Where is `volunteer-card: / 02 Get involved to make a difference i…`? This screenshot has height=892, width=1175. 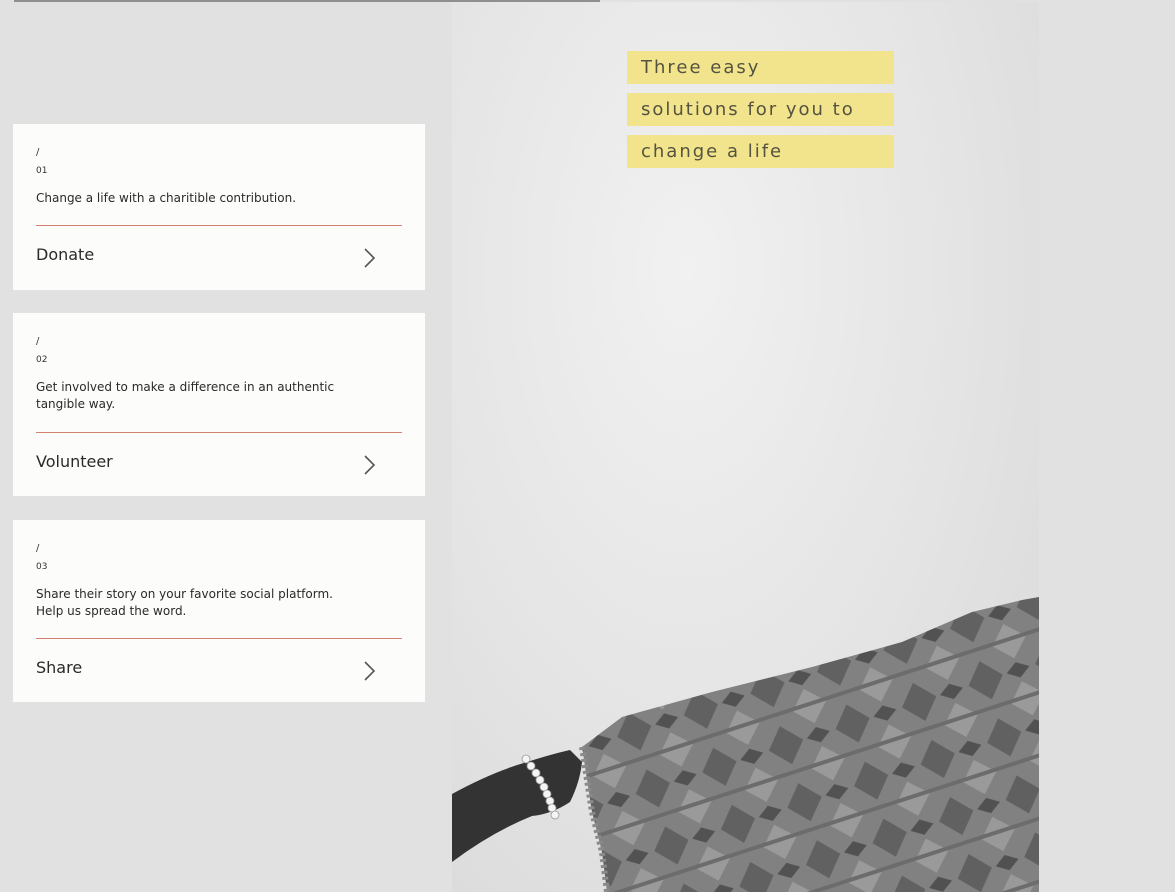
volunteer-card: / 02 Get involved to make a difference i… is located at coordinates (219, 404).